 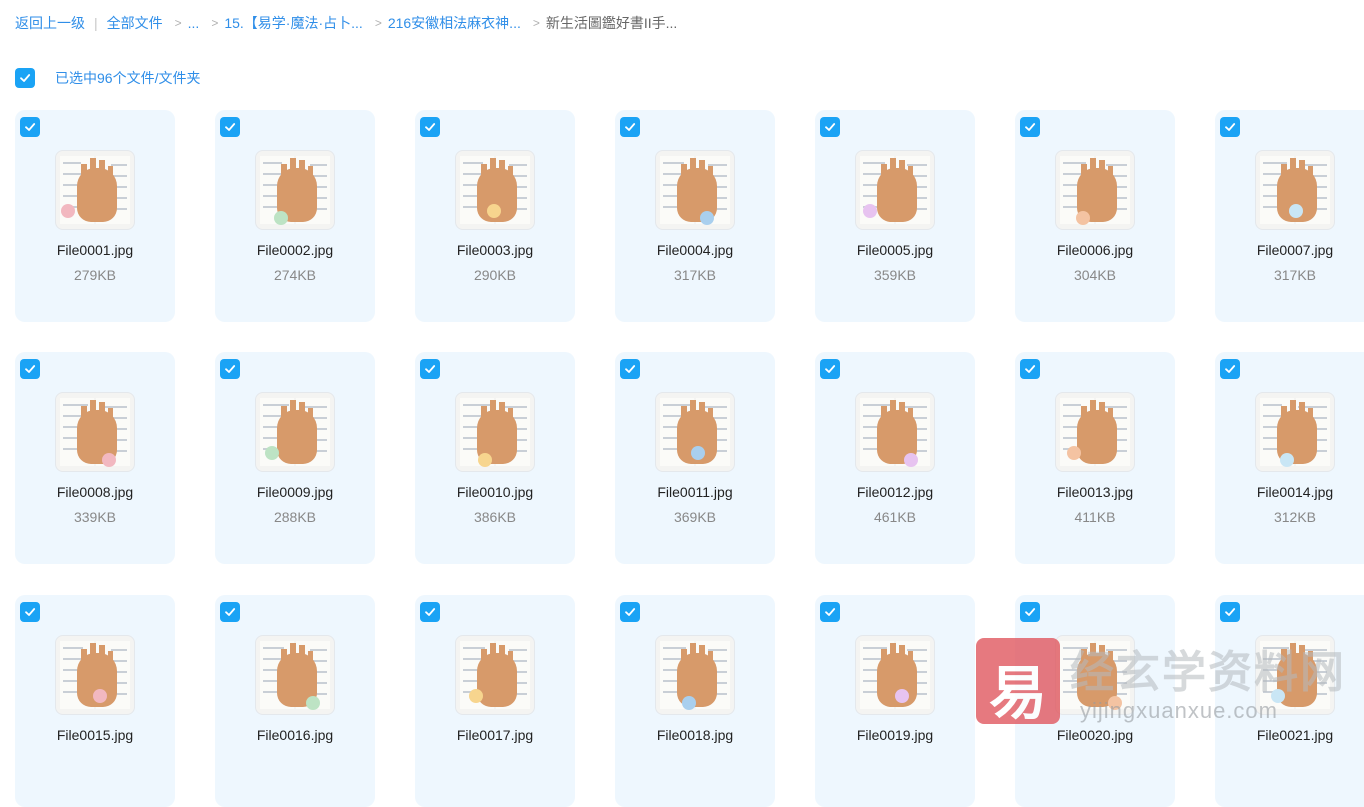 I want to click on file-name: File0010.jpg, so click(x=495, y=492).